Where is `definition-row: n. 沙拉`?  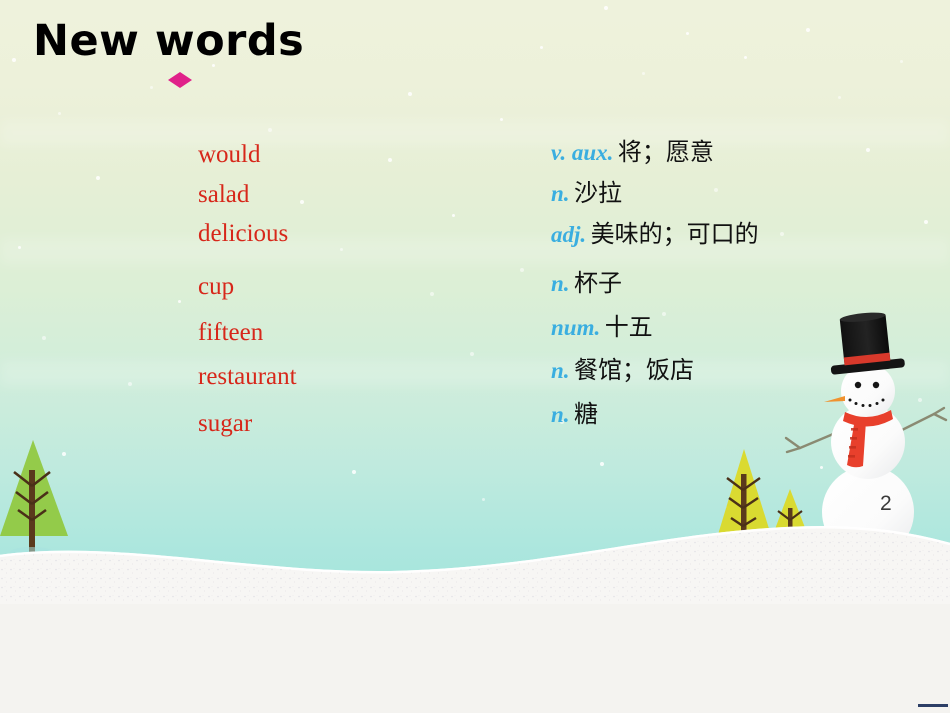
definition-row: n. 沙拉 is located at coordinates (586, 193).